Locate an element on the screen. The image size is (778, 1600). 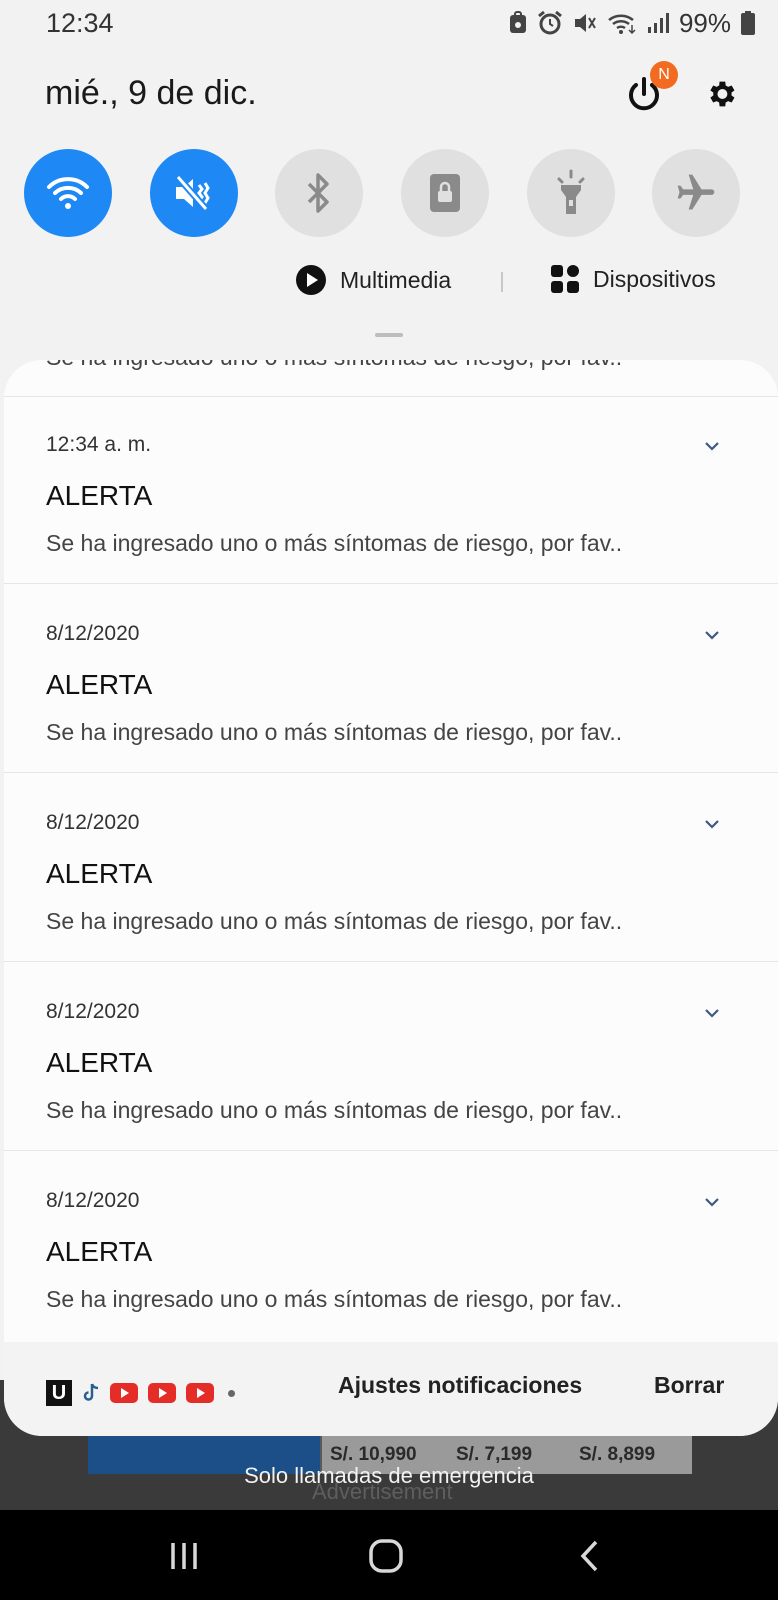
secure-folder-icon is located at coordinates (517, 22).